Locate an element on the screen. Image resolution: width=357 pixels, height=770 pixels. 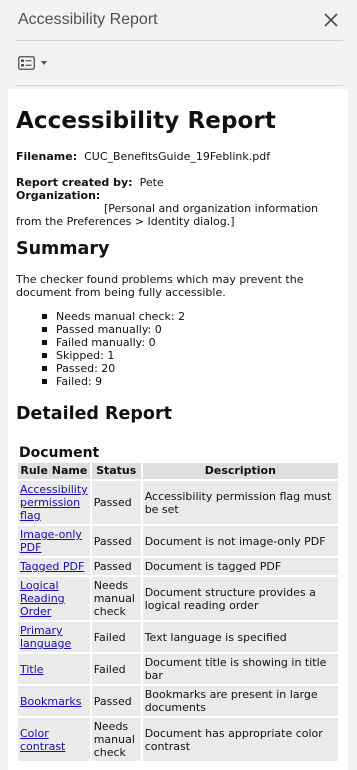
toolbar-divider is located at coordinates (179, 85).